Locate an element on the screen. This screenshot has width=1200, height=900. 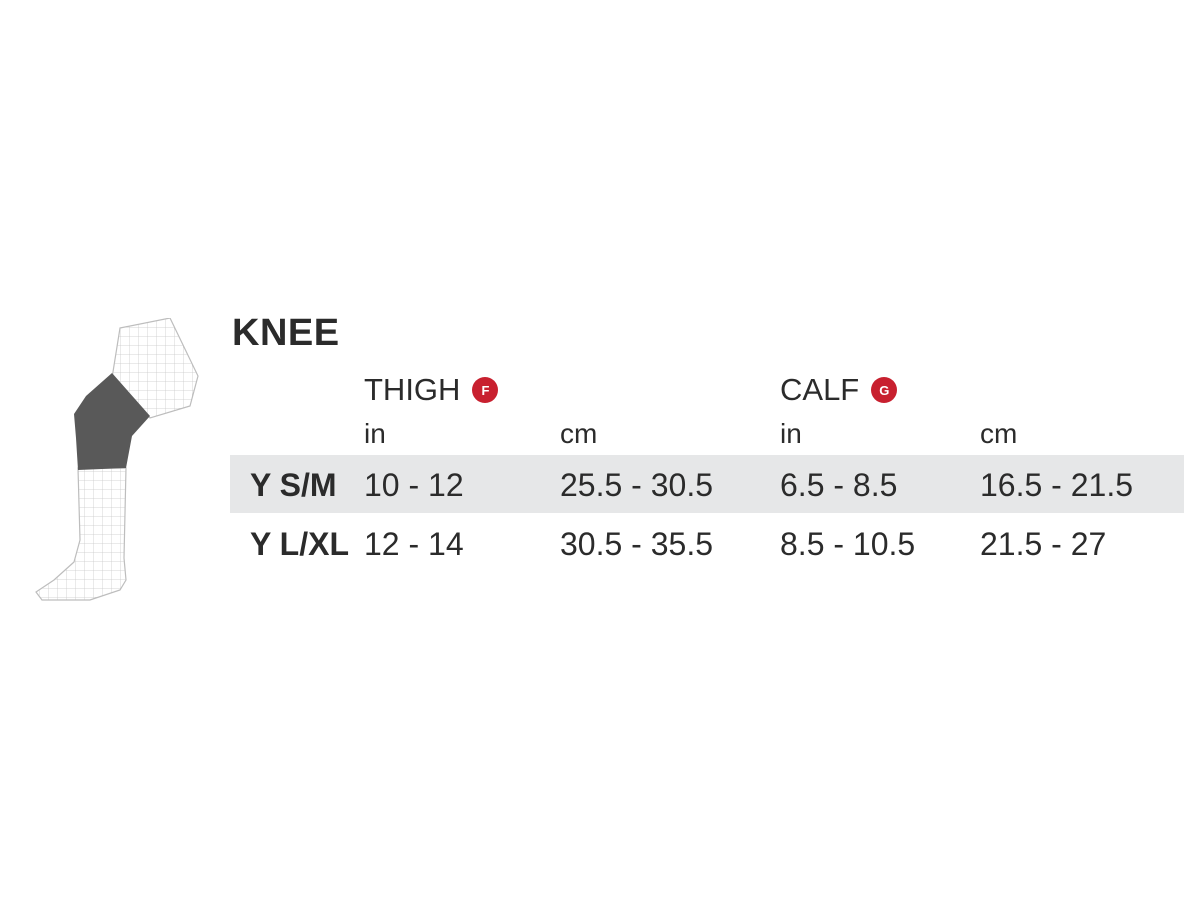
size-label: Y L/XL is located at coordinates (299, 544).